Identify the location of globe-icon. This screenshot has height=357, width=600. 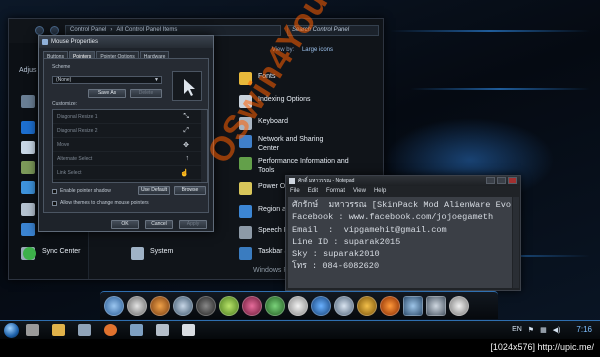
(28, 127).